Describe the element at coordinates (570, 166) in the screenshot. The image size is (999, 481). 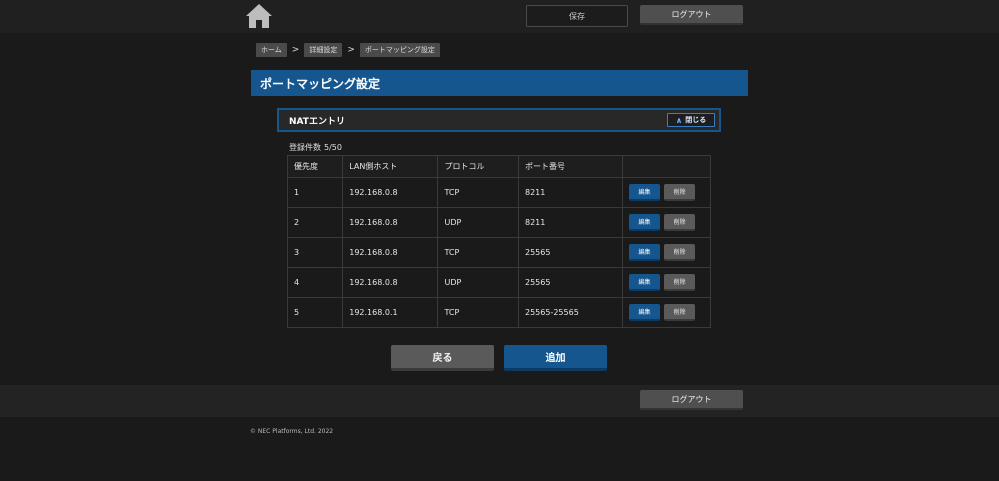
I see `header-port: ポート番号` at that location.